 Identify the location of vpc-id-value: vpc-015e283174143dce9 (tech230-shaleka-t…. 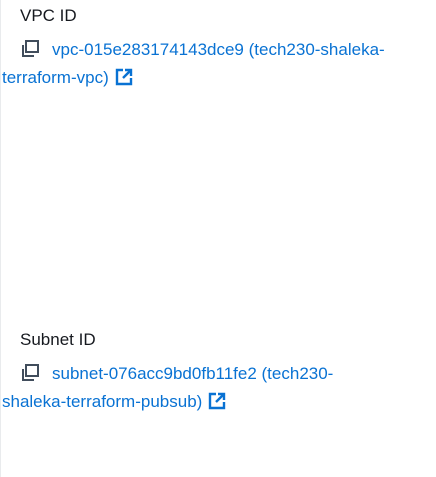
(199, 64).